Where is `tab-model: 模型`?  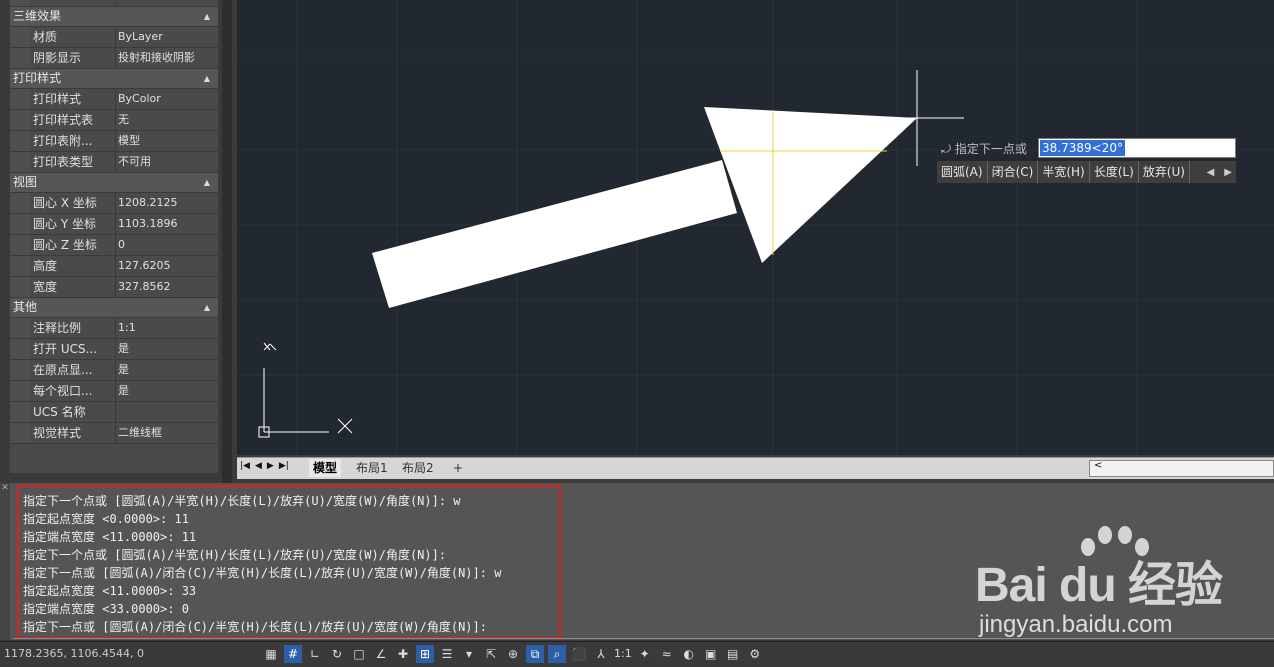 tab-model: 模型 is located at coordinates (325, 468).